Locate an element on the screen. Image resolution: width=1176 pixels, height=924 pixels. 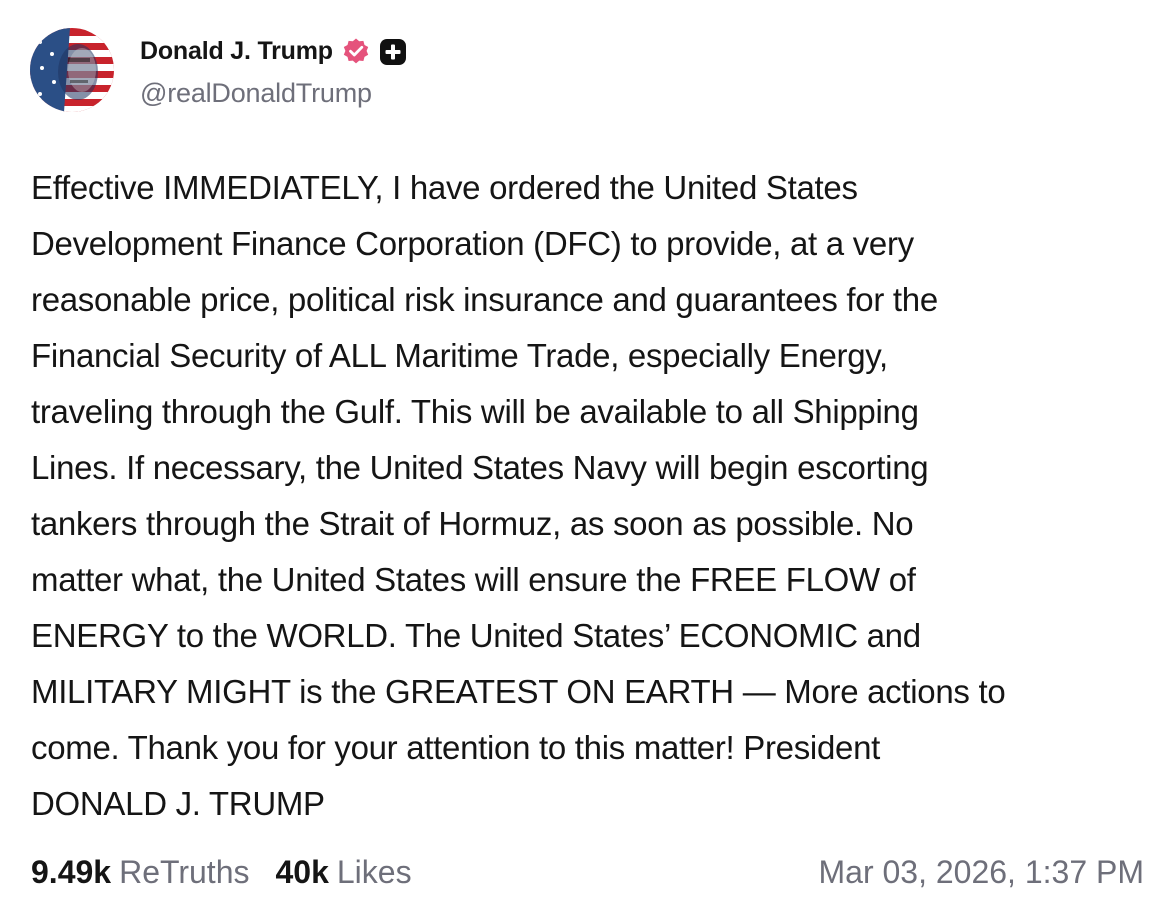
verified-badge-icon is located at coordinates (356, 52).